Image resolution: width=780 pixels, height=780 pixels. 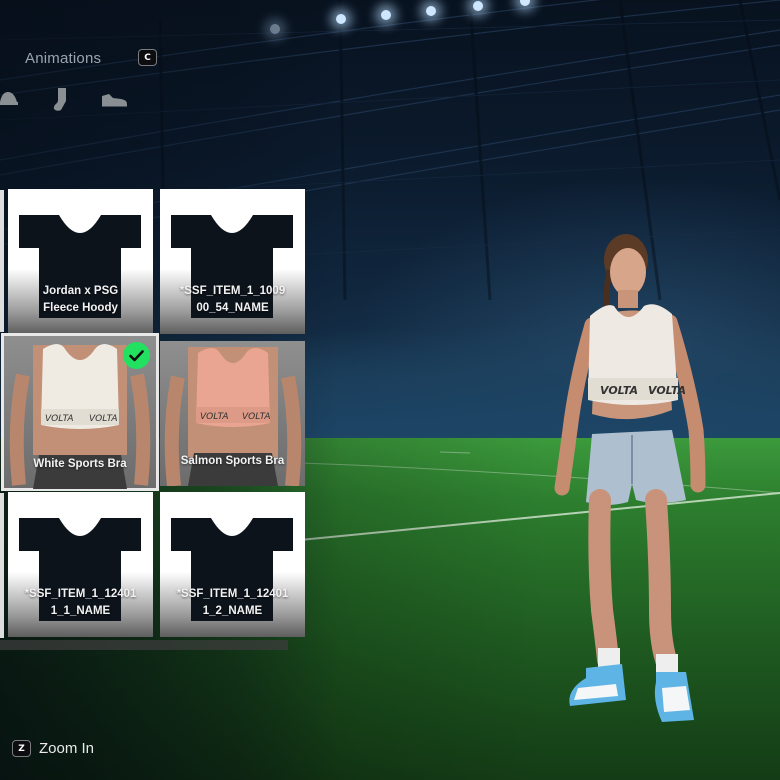 I want to click on player-right-shoe-white, so click(x=676, y=699).